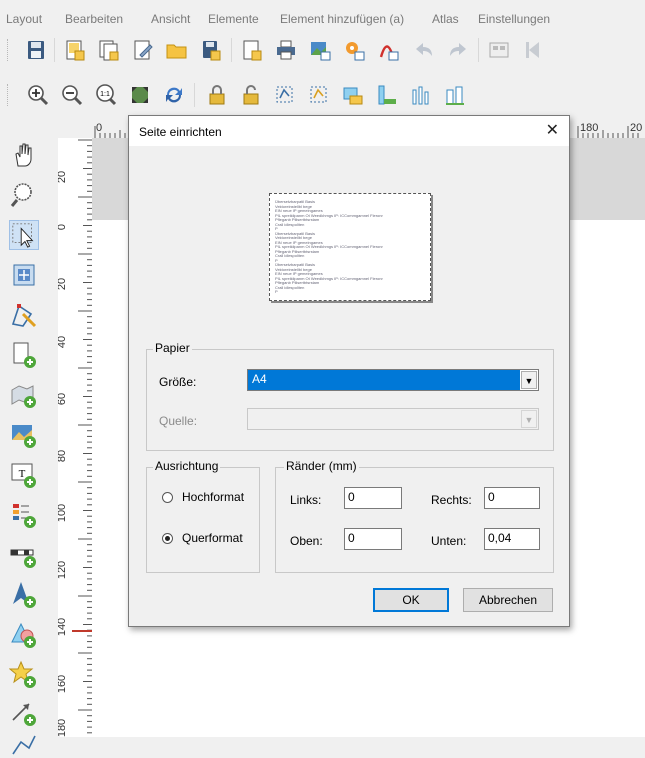 This screenshot has width=645, height=758. I want to click on layout-manager-icon, so click(143, 50).